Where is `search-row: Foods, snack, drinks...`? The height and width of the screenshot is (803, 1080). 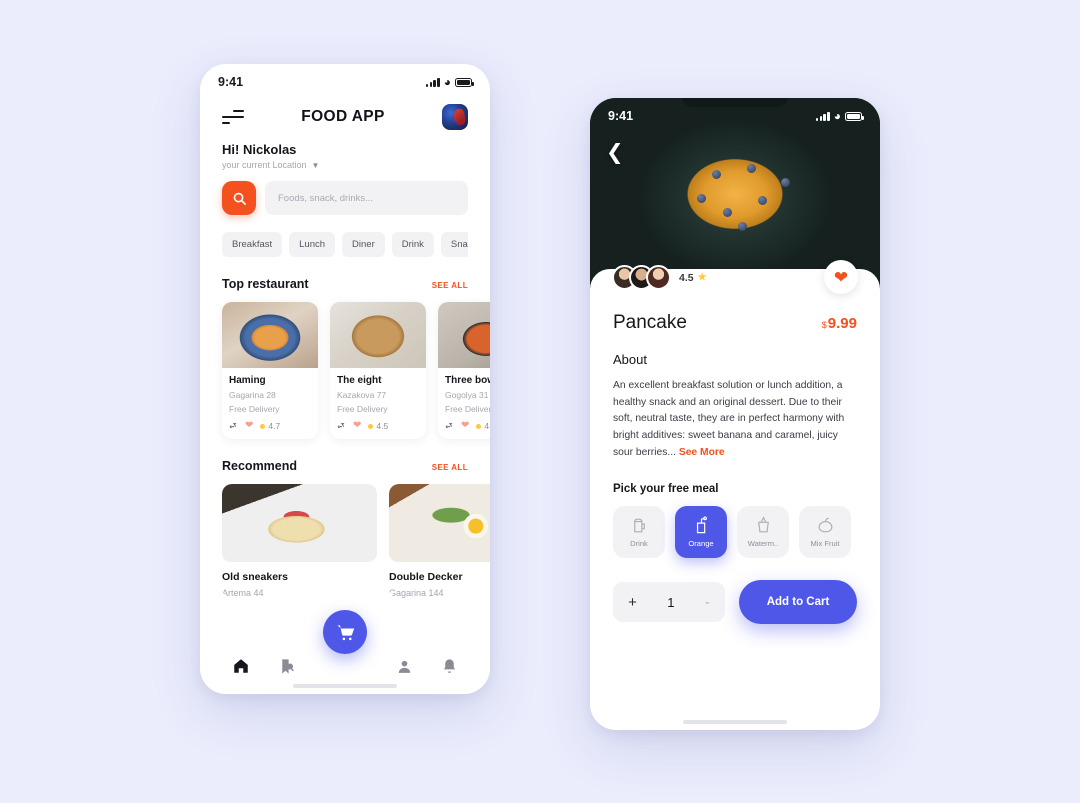 search-row: Foods, snack, drinks... is located at coordinates (345, 198).